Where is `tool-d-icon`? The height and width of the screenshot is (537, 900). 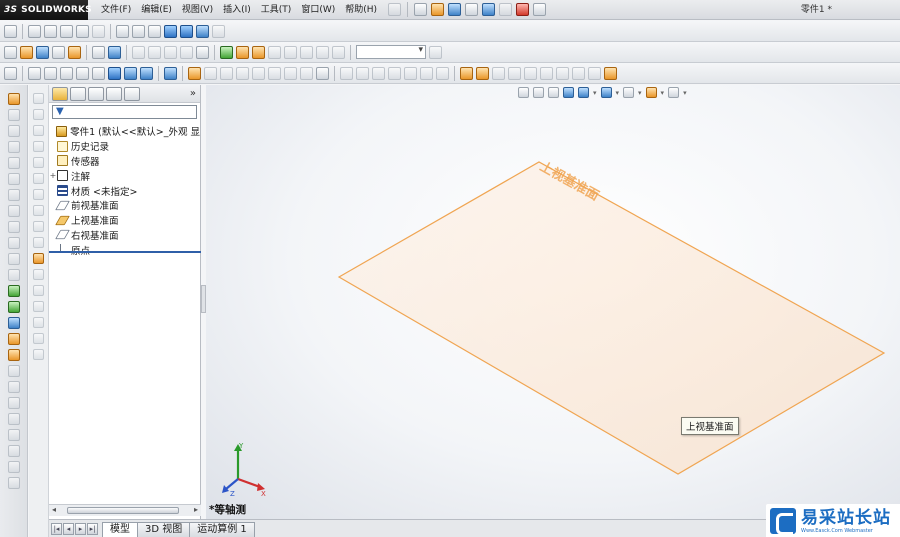
tool-d-icon is located at coordinates (186, 52).